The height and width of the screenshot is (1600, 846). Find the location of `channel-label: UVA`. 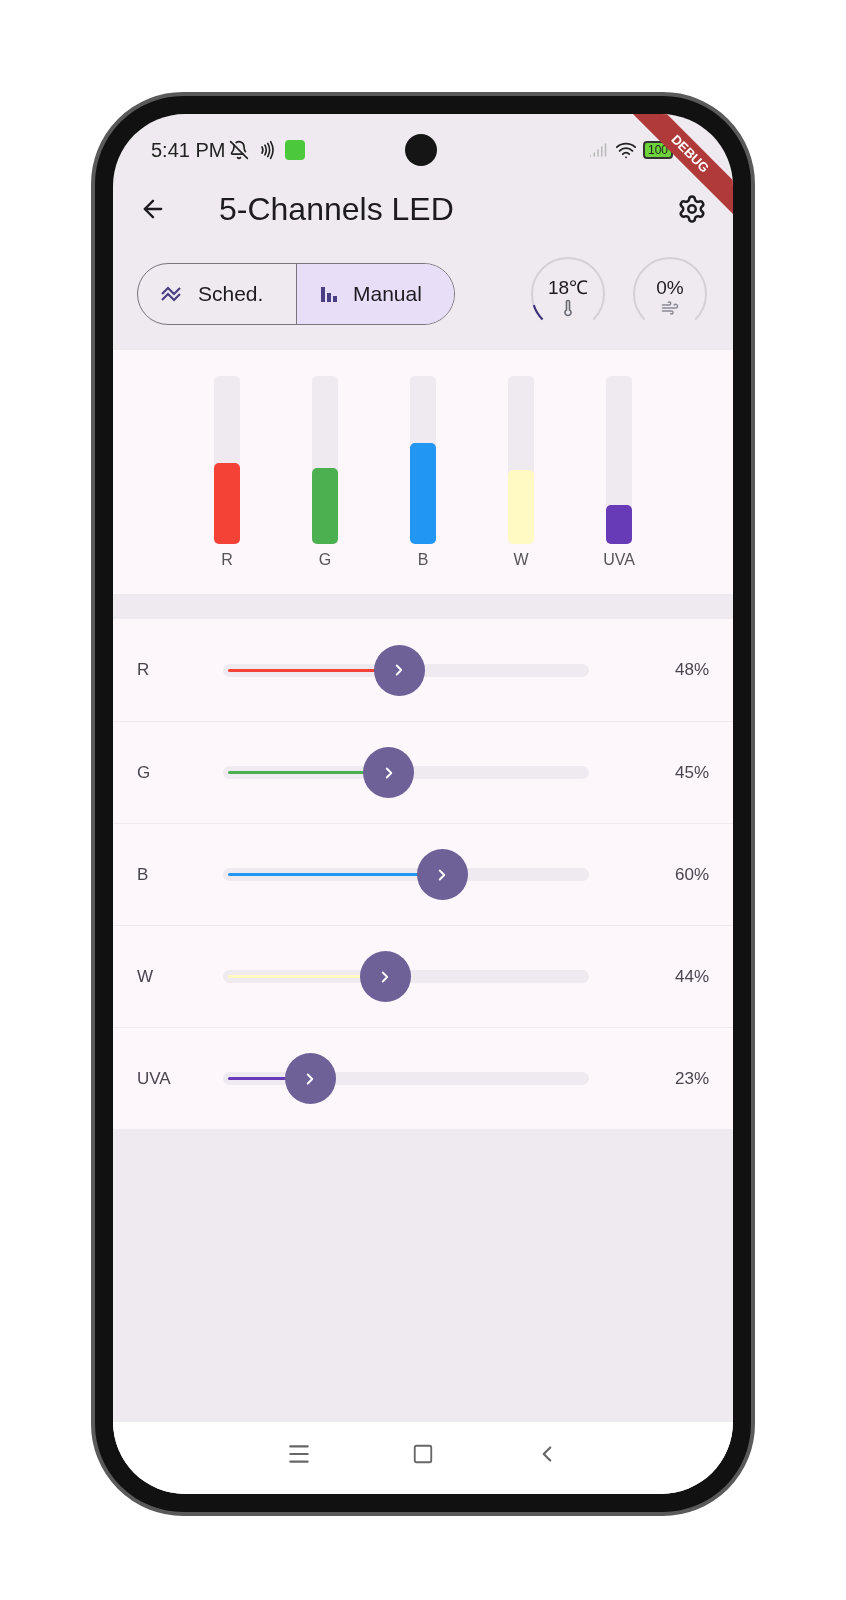

channel-label: UVA is located at coordinates (154, 1078).